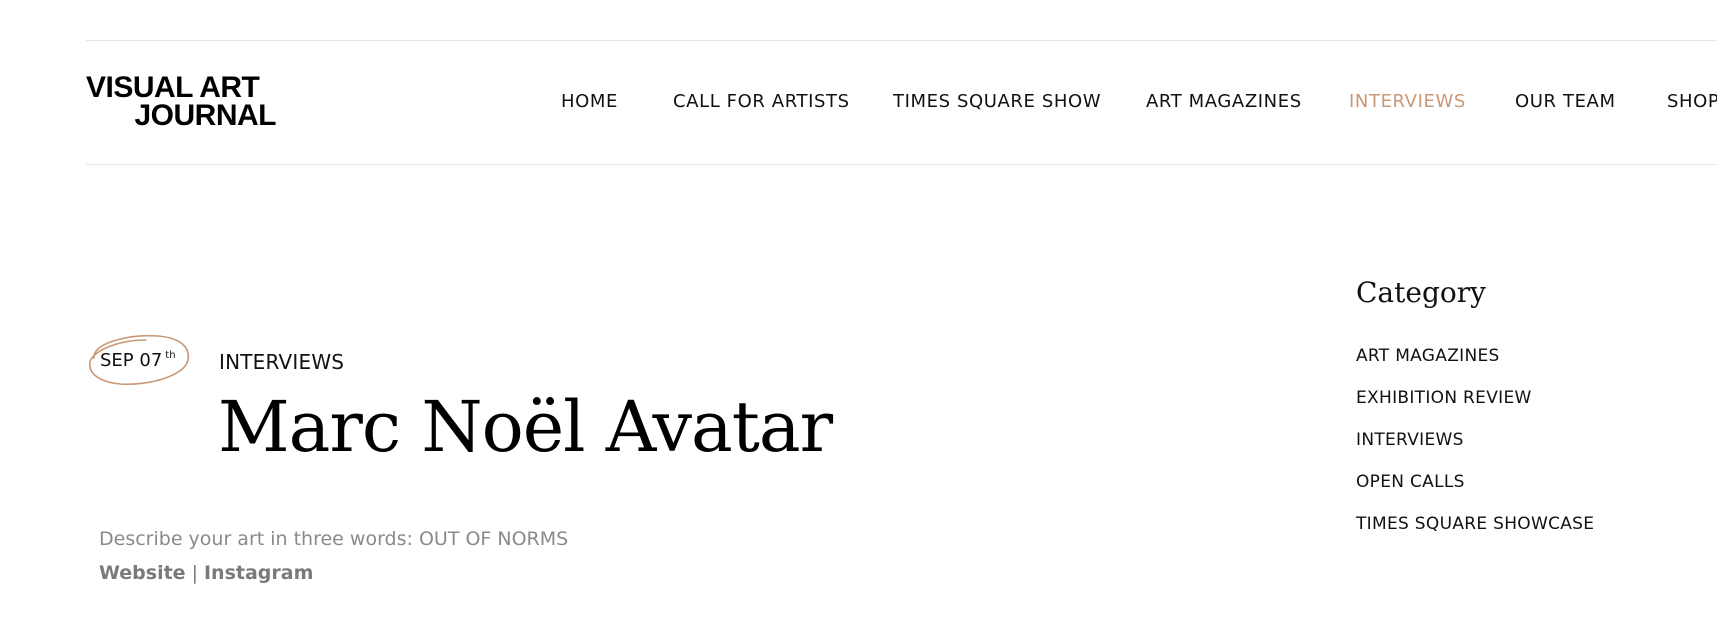 The height and width of the screenshot is (628, 1717). Describe the element at coordinates (281, 362) in the screenshot. I see `post-category-link: INTERVIEWS` at that location.